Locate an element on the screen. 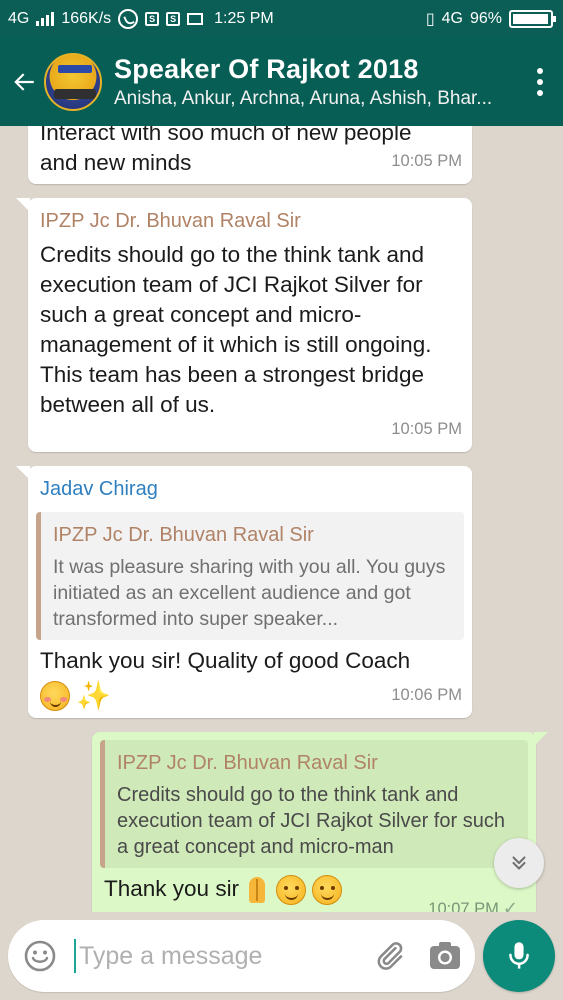 This screenshot has height=1000, width=563. emoji-button is located at coordinates (40, 956).